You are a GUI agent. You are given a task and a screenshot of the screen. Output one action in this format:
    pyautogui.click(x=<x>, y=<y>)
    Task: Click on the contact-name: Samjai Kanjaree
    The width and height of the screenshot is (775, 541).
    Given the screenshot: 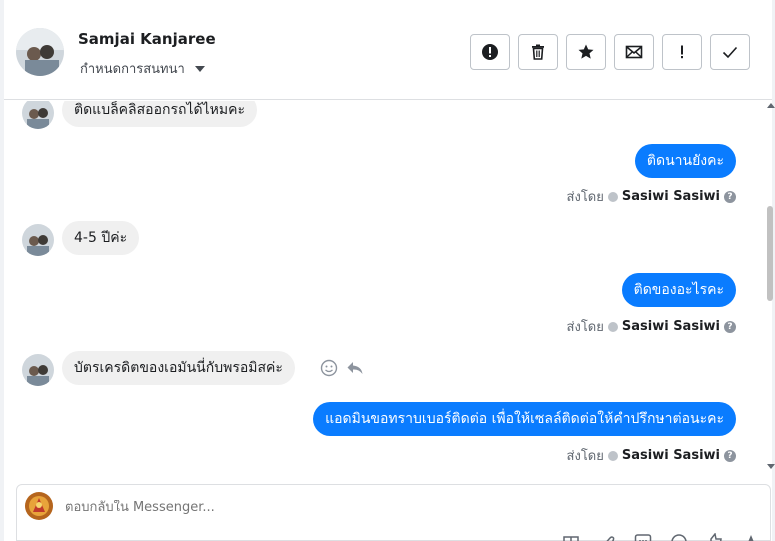 What is the action you would take?
    pyautogui.click(x=147, y=39)
    